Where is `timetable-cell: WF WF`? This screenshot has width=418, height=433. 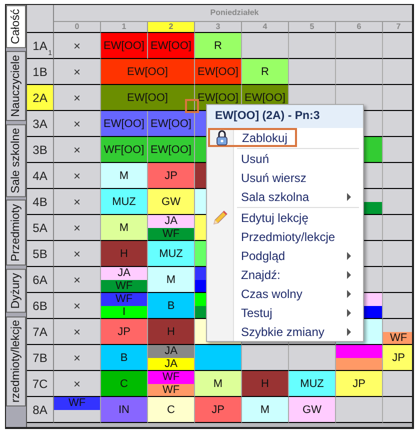 timetable-cell: WF WF is located at coordinates (171, 384).